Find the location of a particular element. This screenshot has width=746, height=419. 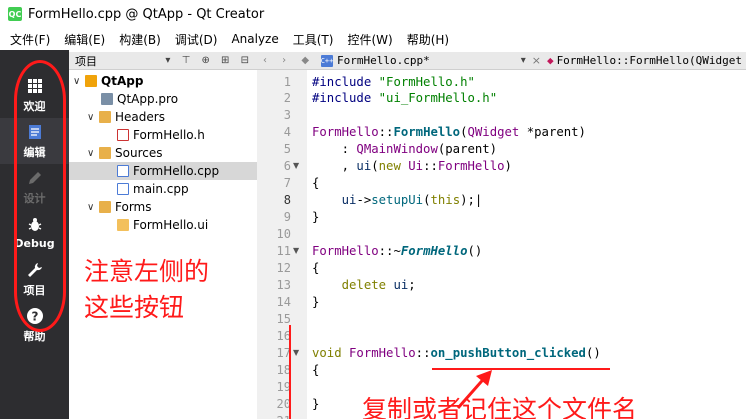

mode-welcome: 欢迎 is located at coordinates (34, 95).